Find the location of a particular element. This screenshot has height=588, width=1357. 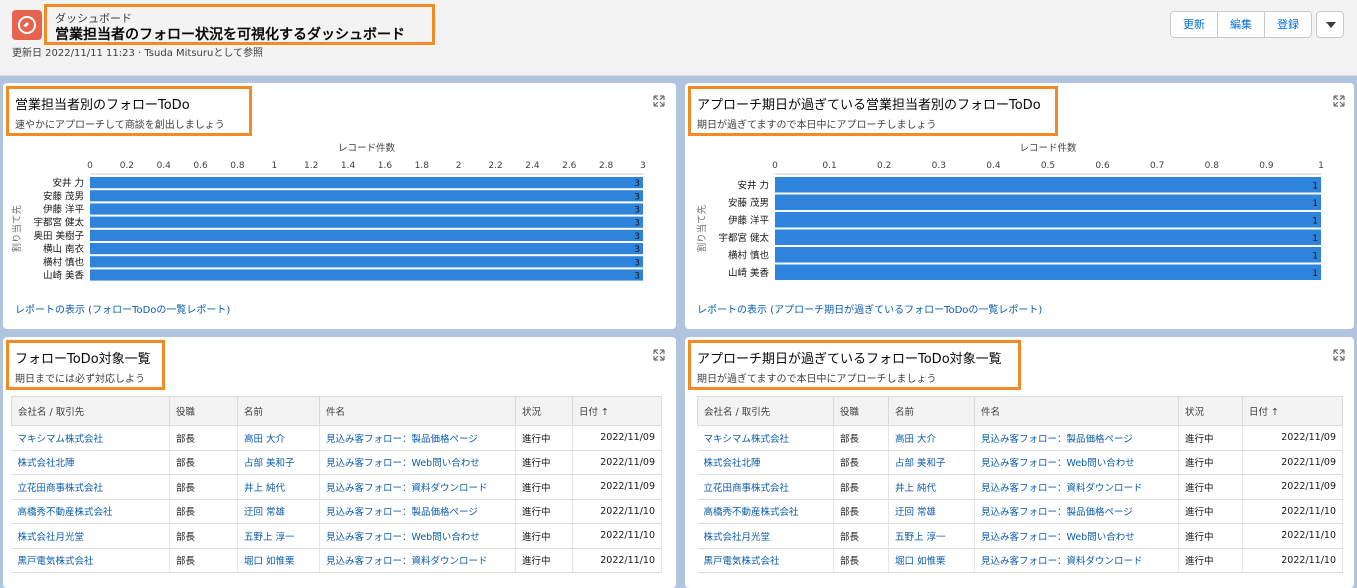

bar-value-label: 1 is located at coordinates (1315, 239).